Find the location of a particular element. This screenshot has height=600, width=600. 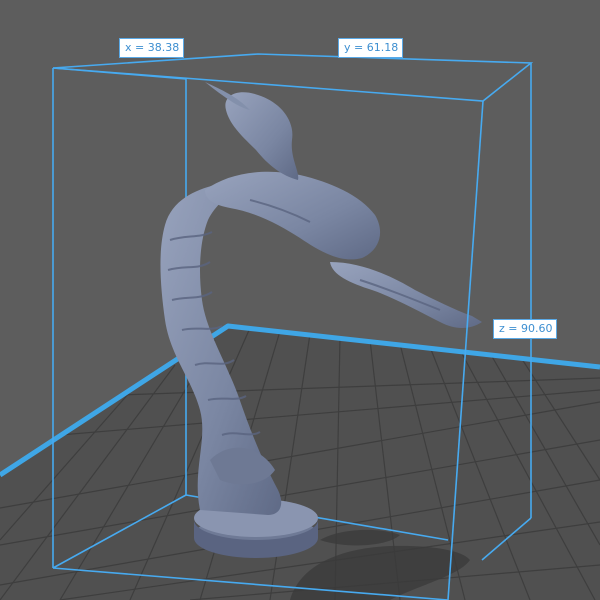

dimension-y-label: y = 61.18 is located at coordinates (370, 48).